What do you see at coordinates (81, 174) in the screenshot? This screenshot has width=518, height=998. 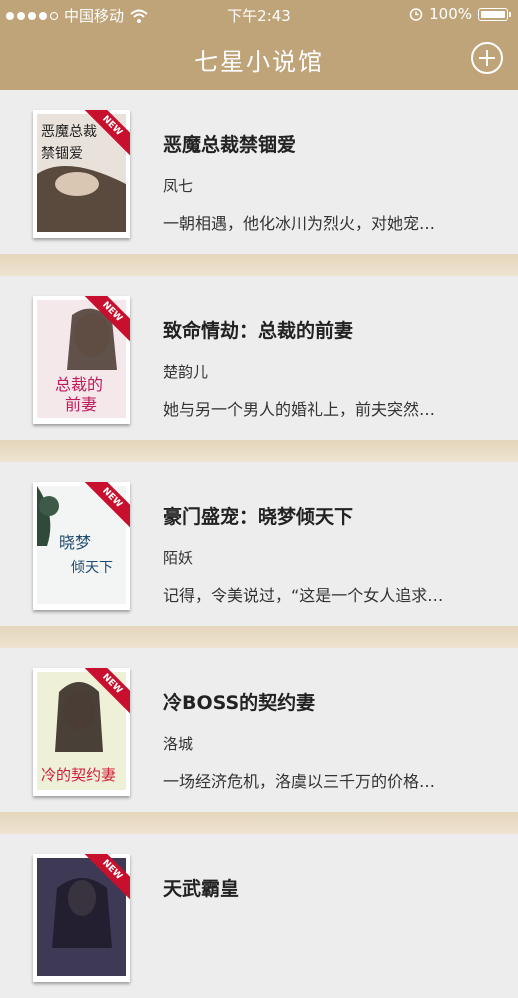 I see `book-cover: 恶魔总裁 禁锢爱 NEW` at bounding box center [81, 174].